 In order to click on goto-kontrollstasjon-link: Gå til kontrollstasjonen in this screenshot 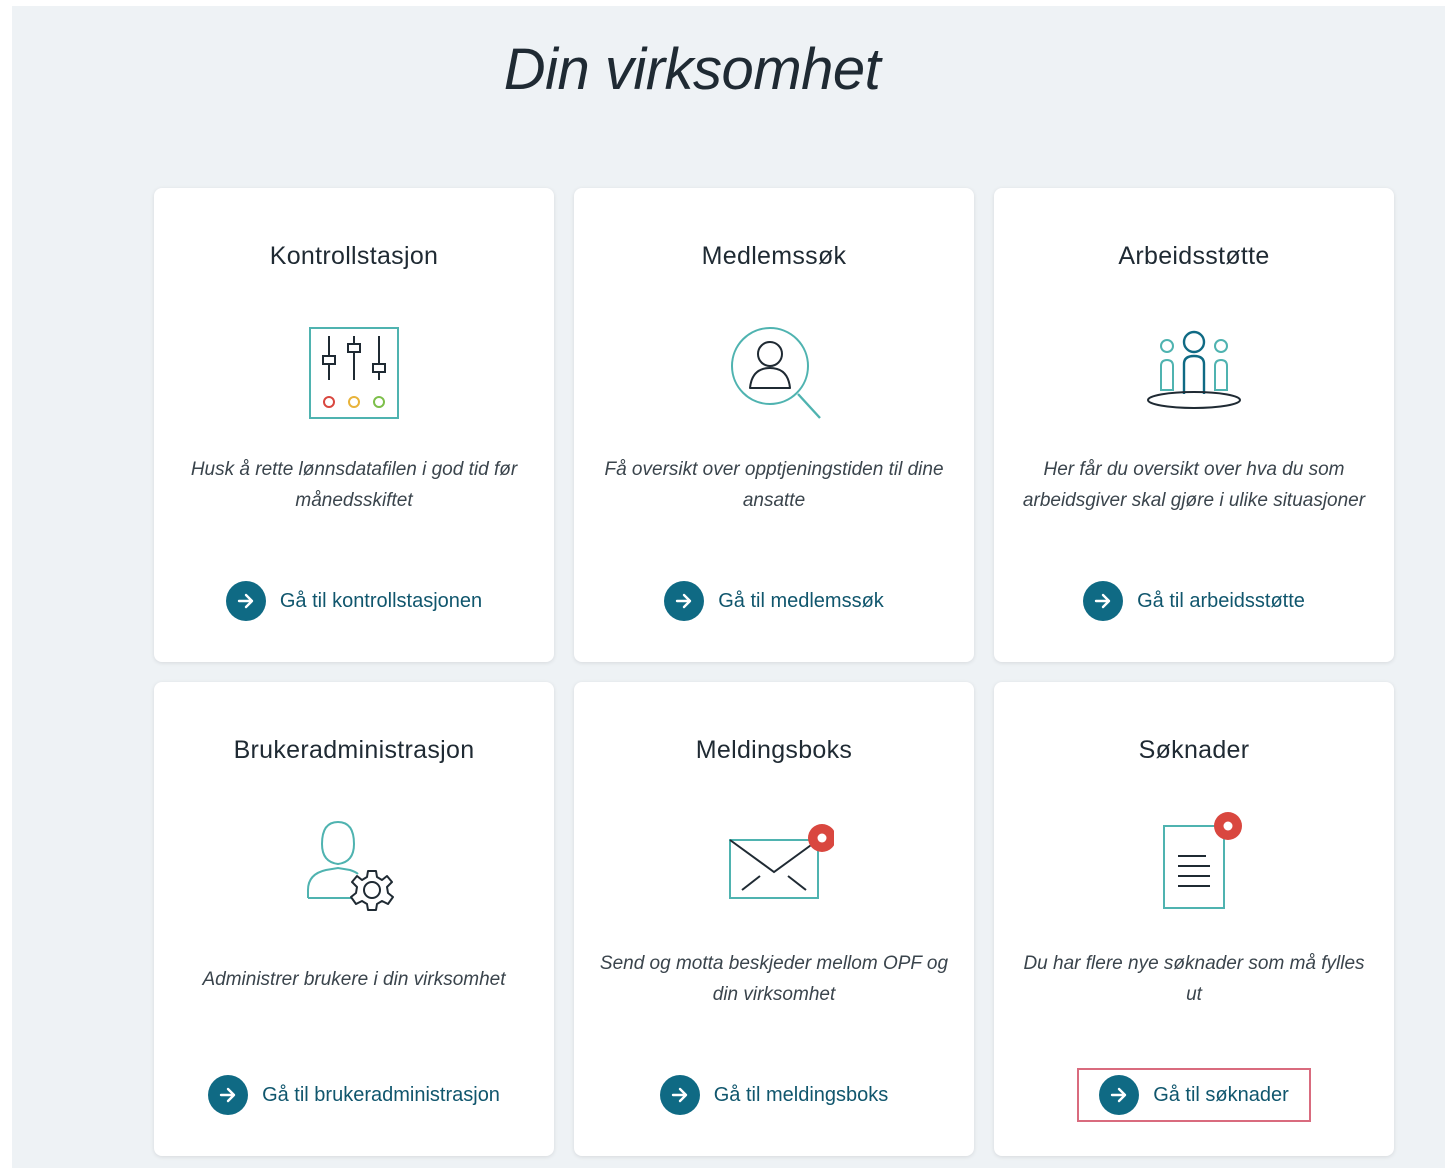, I will do `click(354, 601)`.